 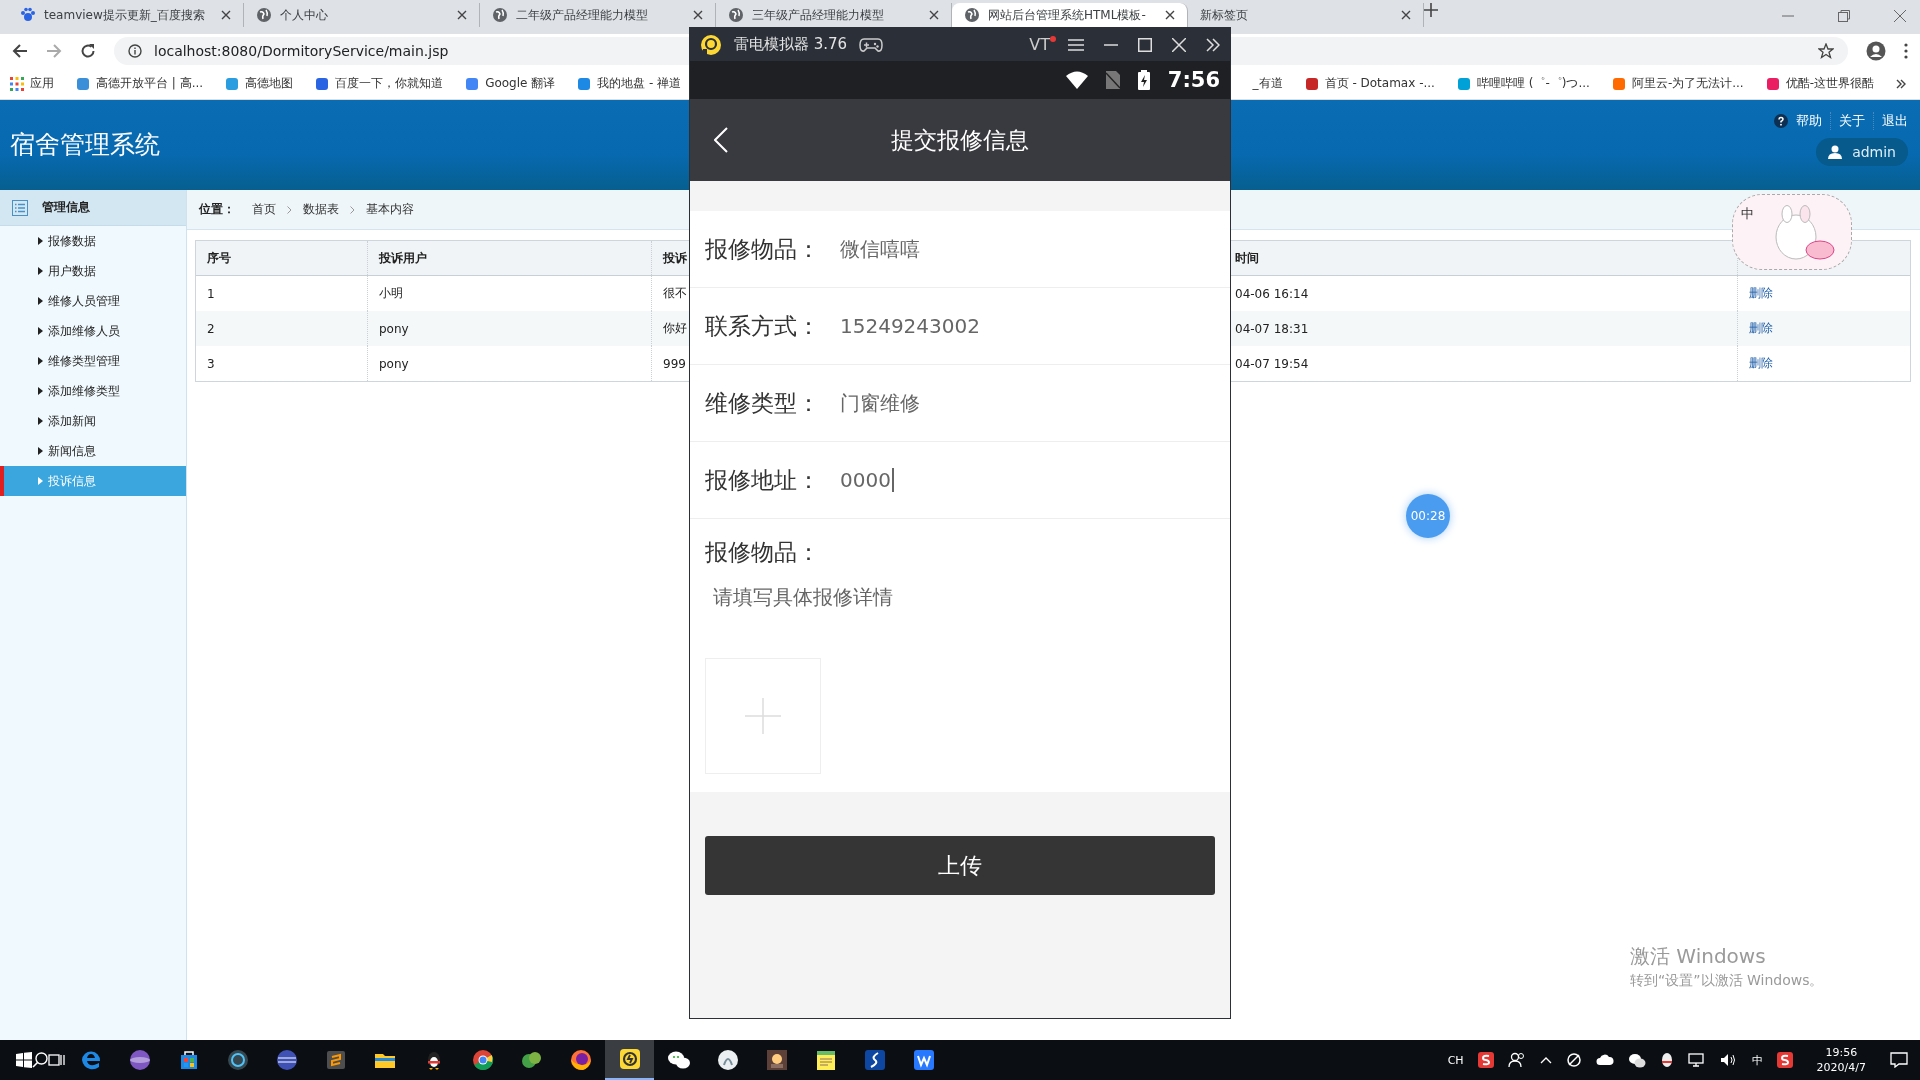 I want to click on sidebar-item: 报修数据, so click(x=93, y=241).